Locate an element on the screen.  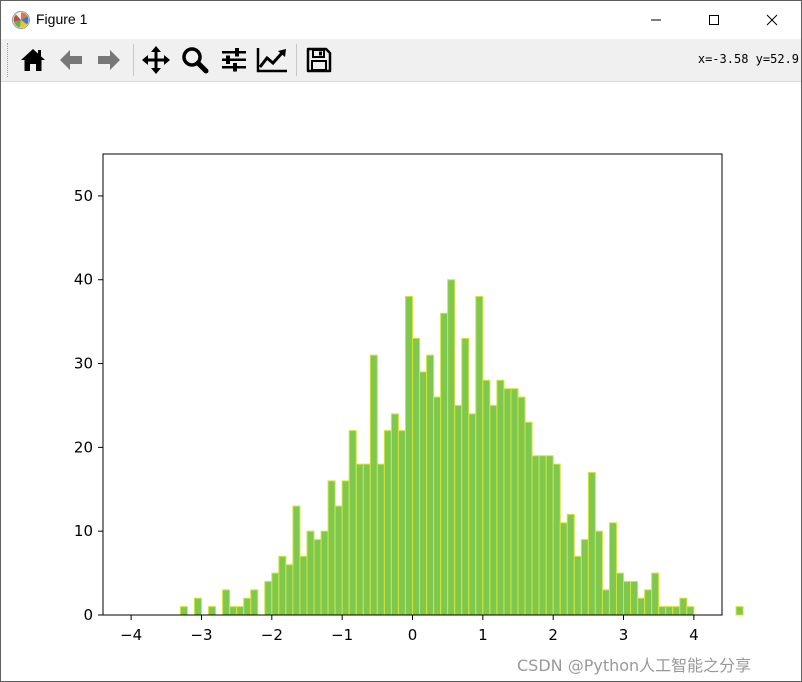
x-tick-label: 3 is located at coordinates (624, 635).